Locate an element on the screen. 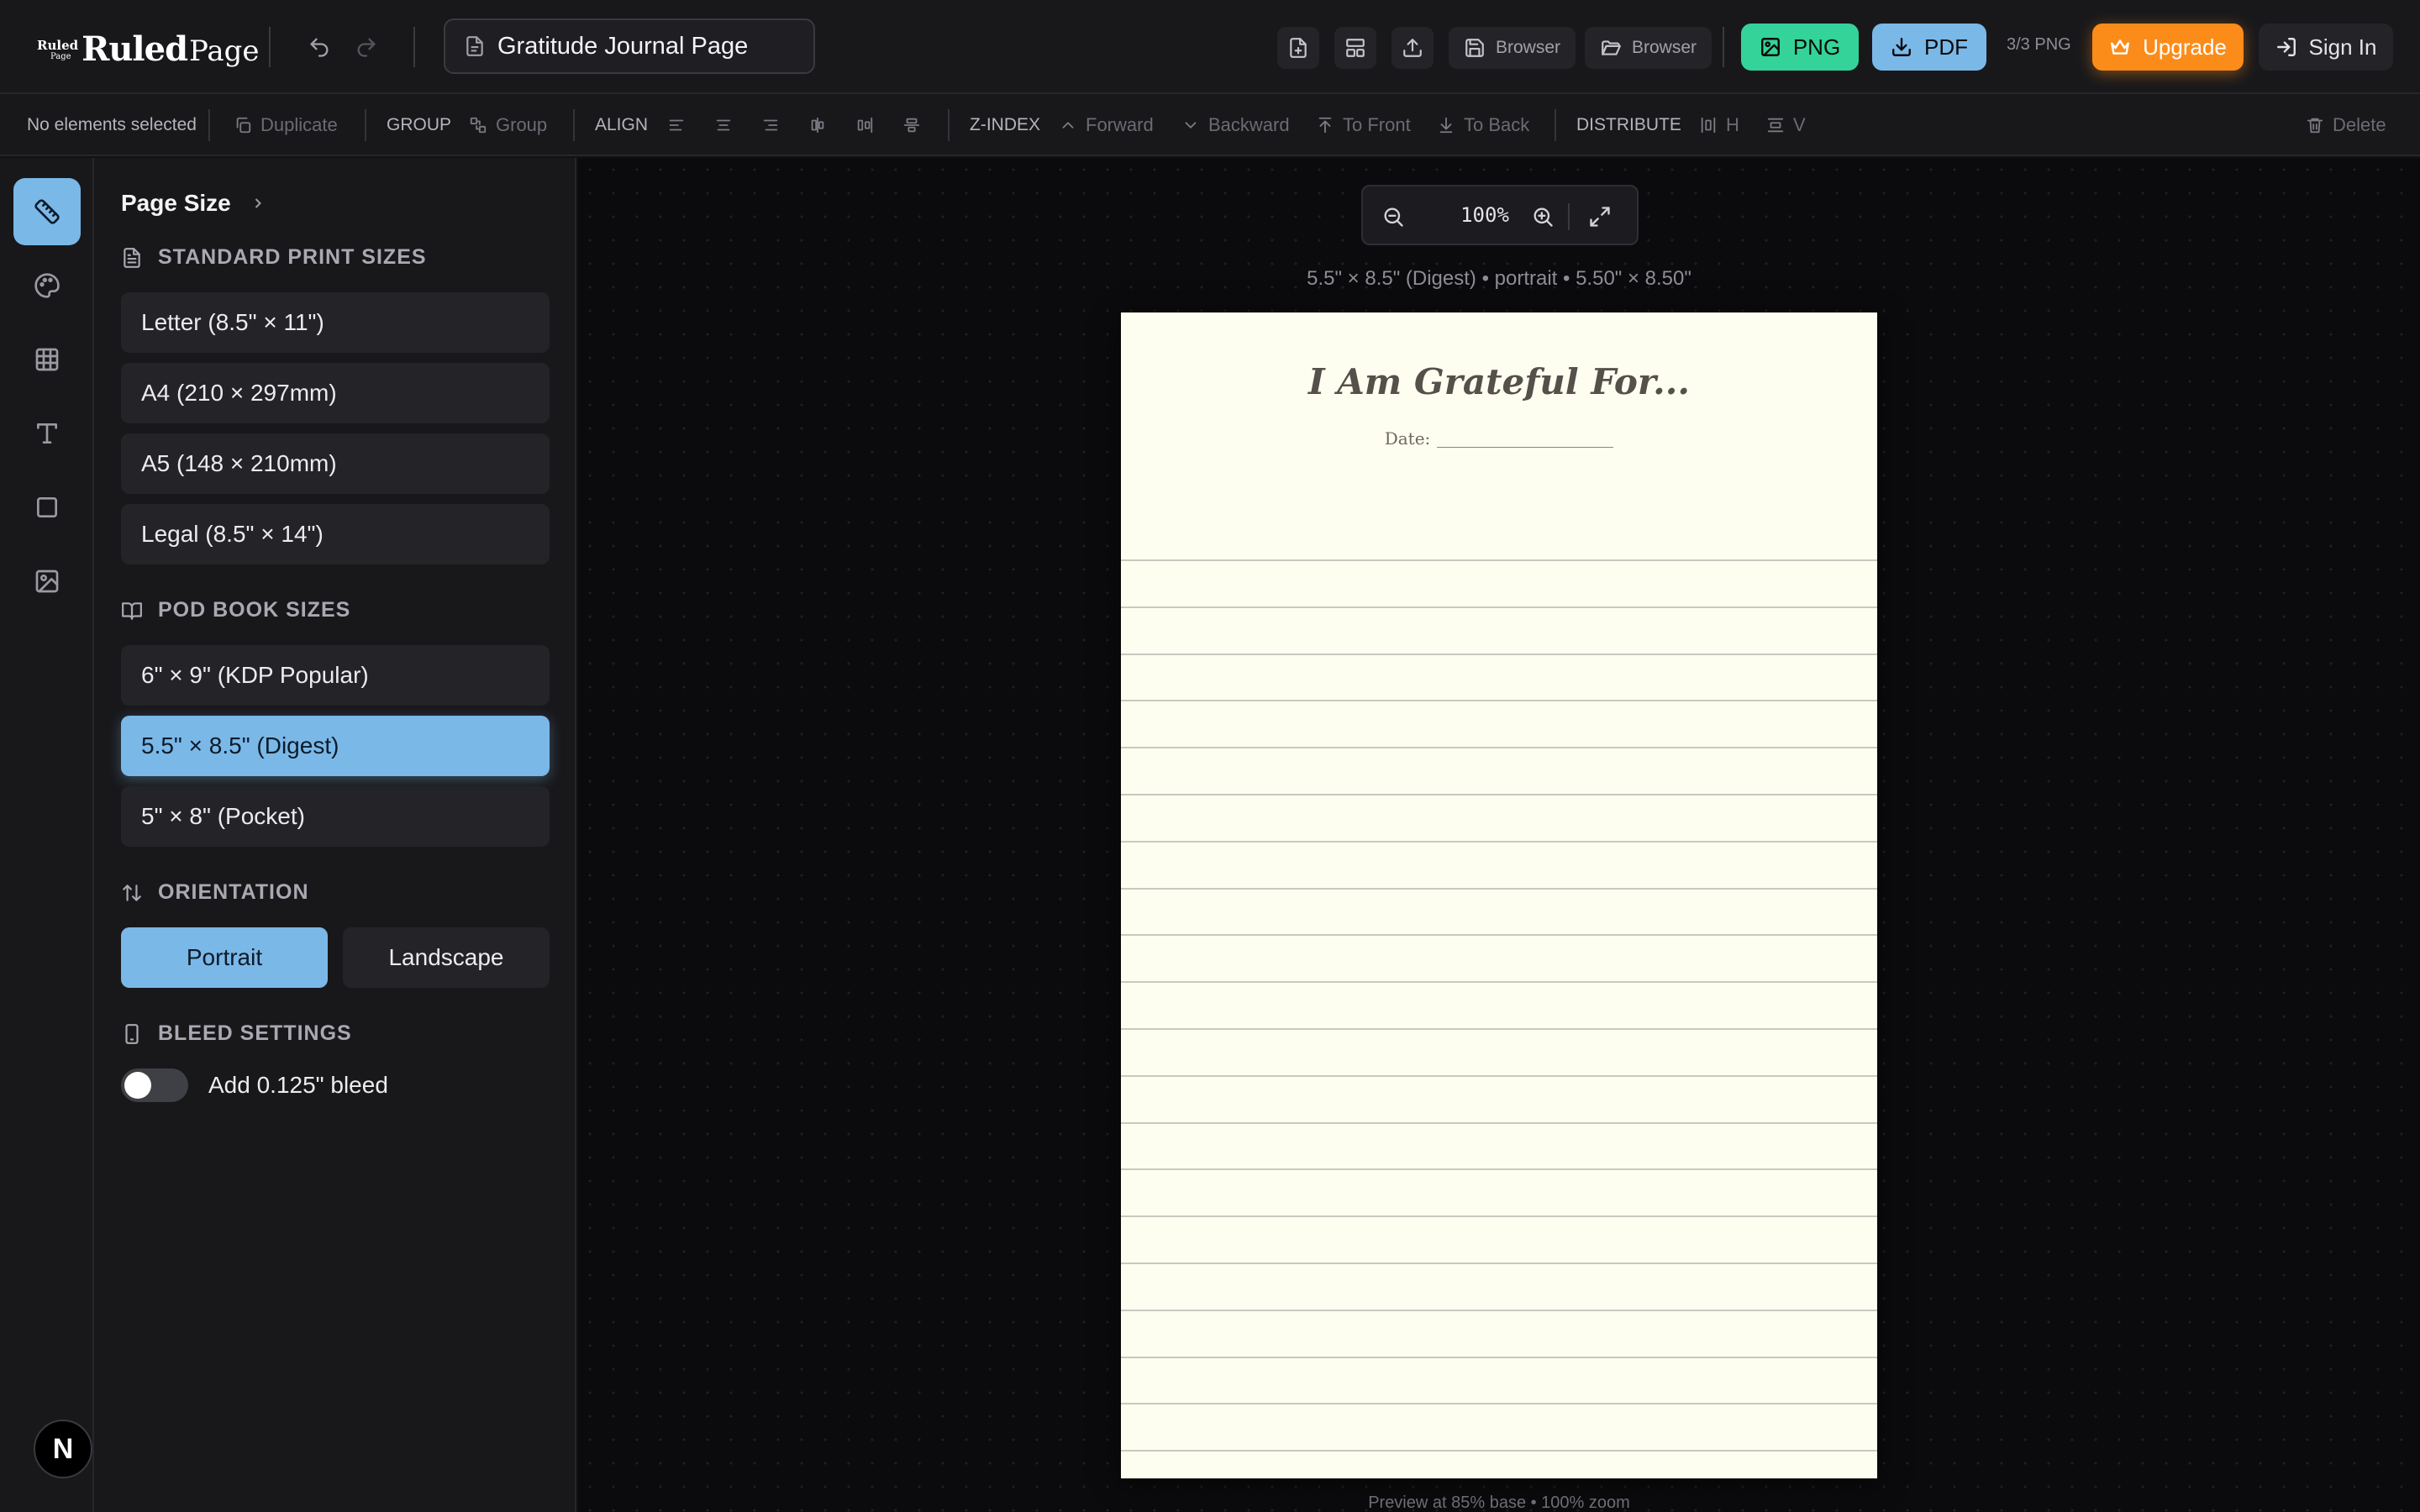 The width and height of the screenshot is (2420, 1512). save-browser-button: Browser is located at coordinates (1512, 48).